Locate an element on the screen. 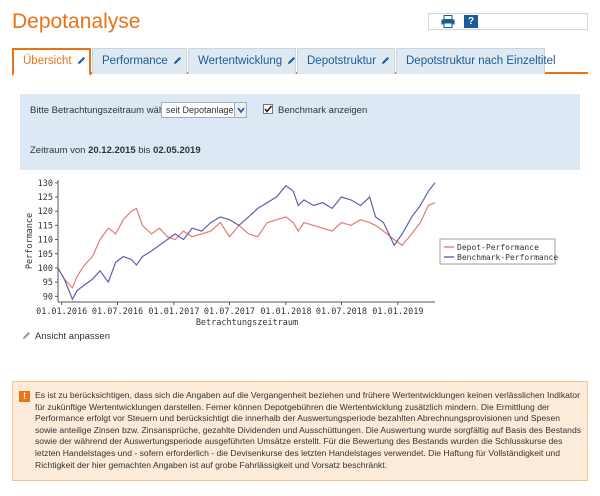 The image size is (600, 496). x-axis-label: Betrachtungszeitraum is located at coordinates (247, 323).